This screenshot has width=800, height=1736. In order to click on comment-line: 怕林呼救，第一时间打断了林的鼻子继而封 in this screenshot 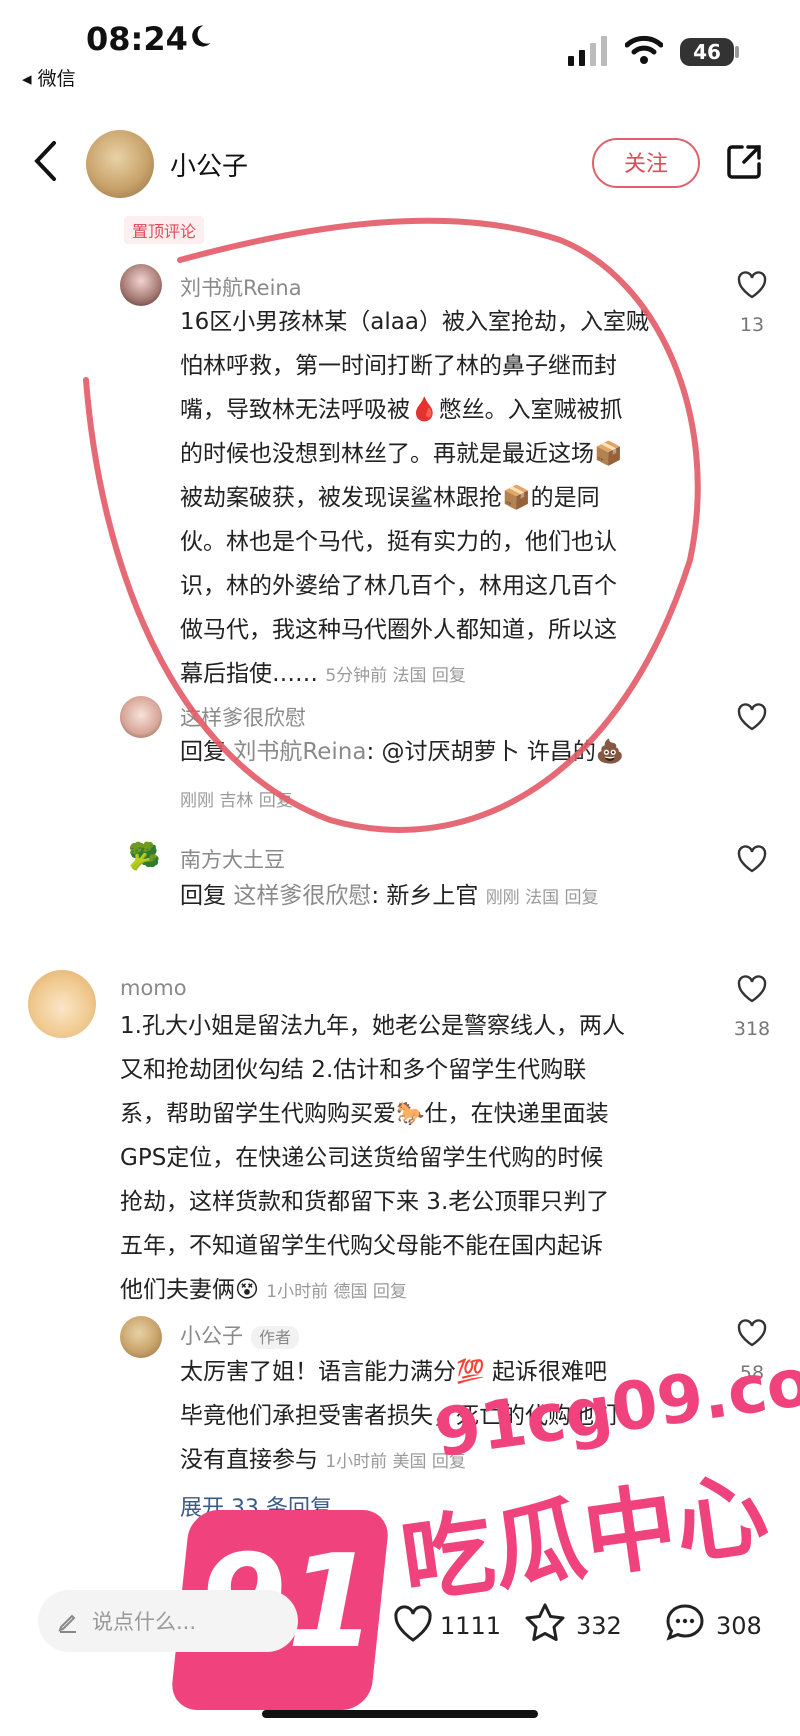, I will do `click(398, 366)`.